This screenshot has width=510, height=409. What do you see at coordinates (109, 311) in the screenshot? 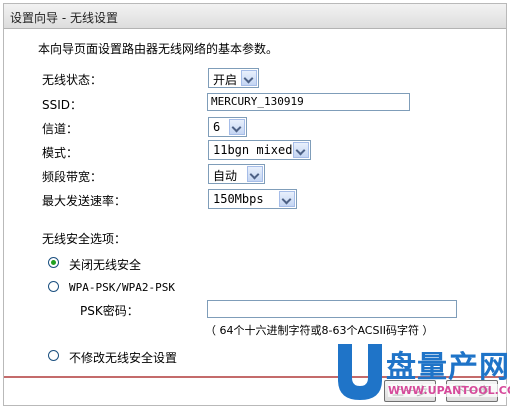
I see `psk-label: PSK密码：` at bounding box center [109, 311].